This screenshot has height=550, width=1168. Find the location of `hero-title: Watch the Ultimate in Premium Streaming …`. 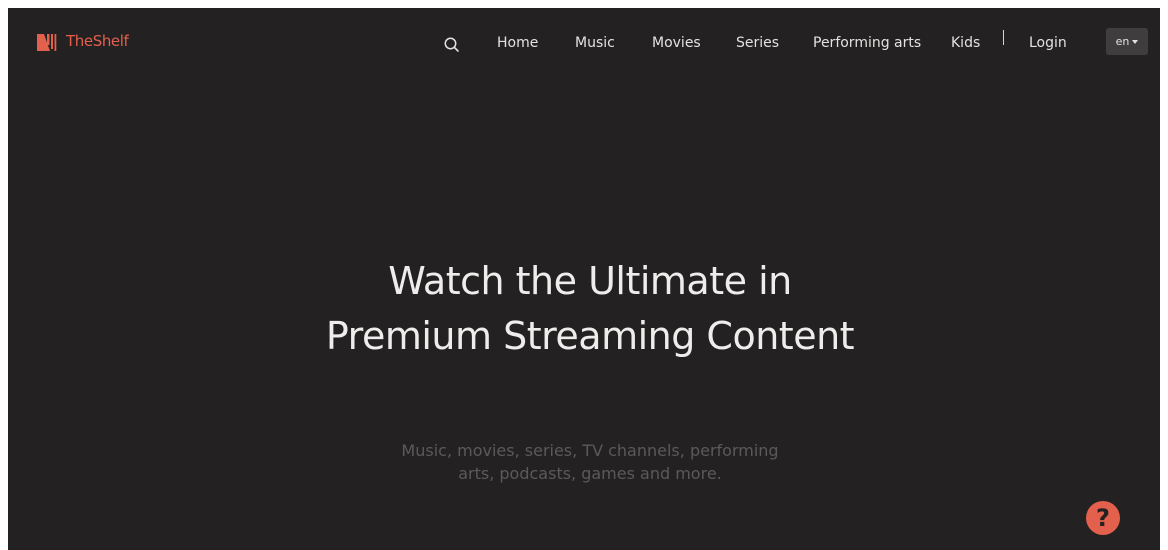

hero-title: Watch the Ultimate in Premium Streaming … is located at coordinates (590, 308).